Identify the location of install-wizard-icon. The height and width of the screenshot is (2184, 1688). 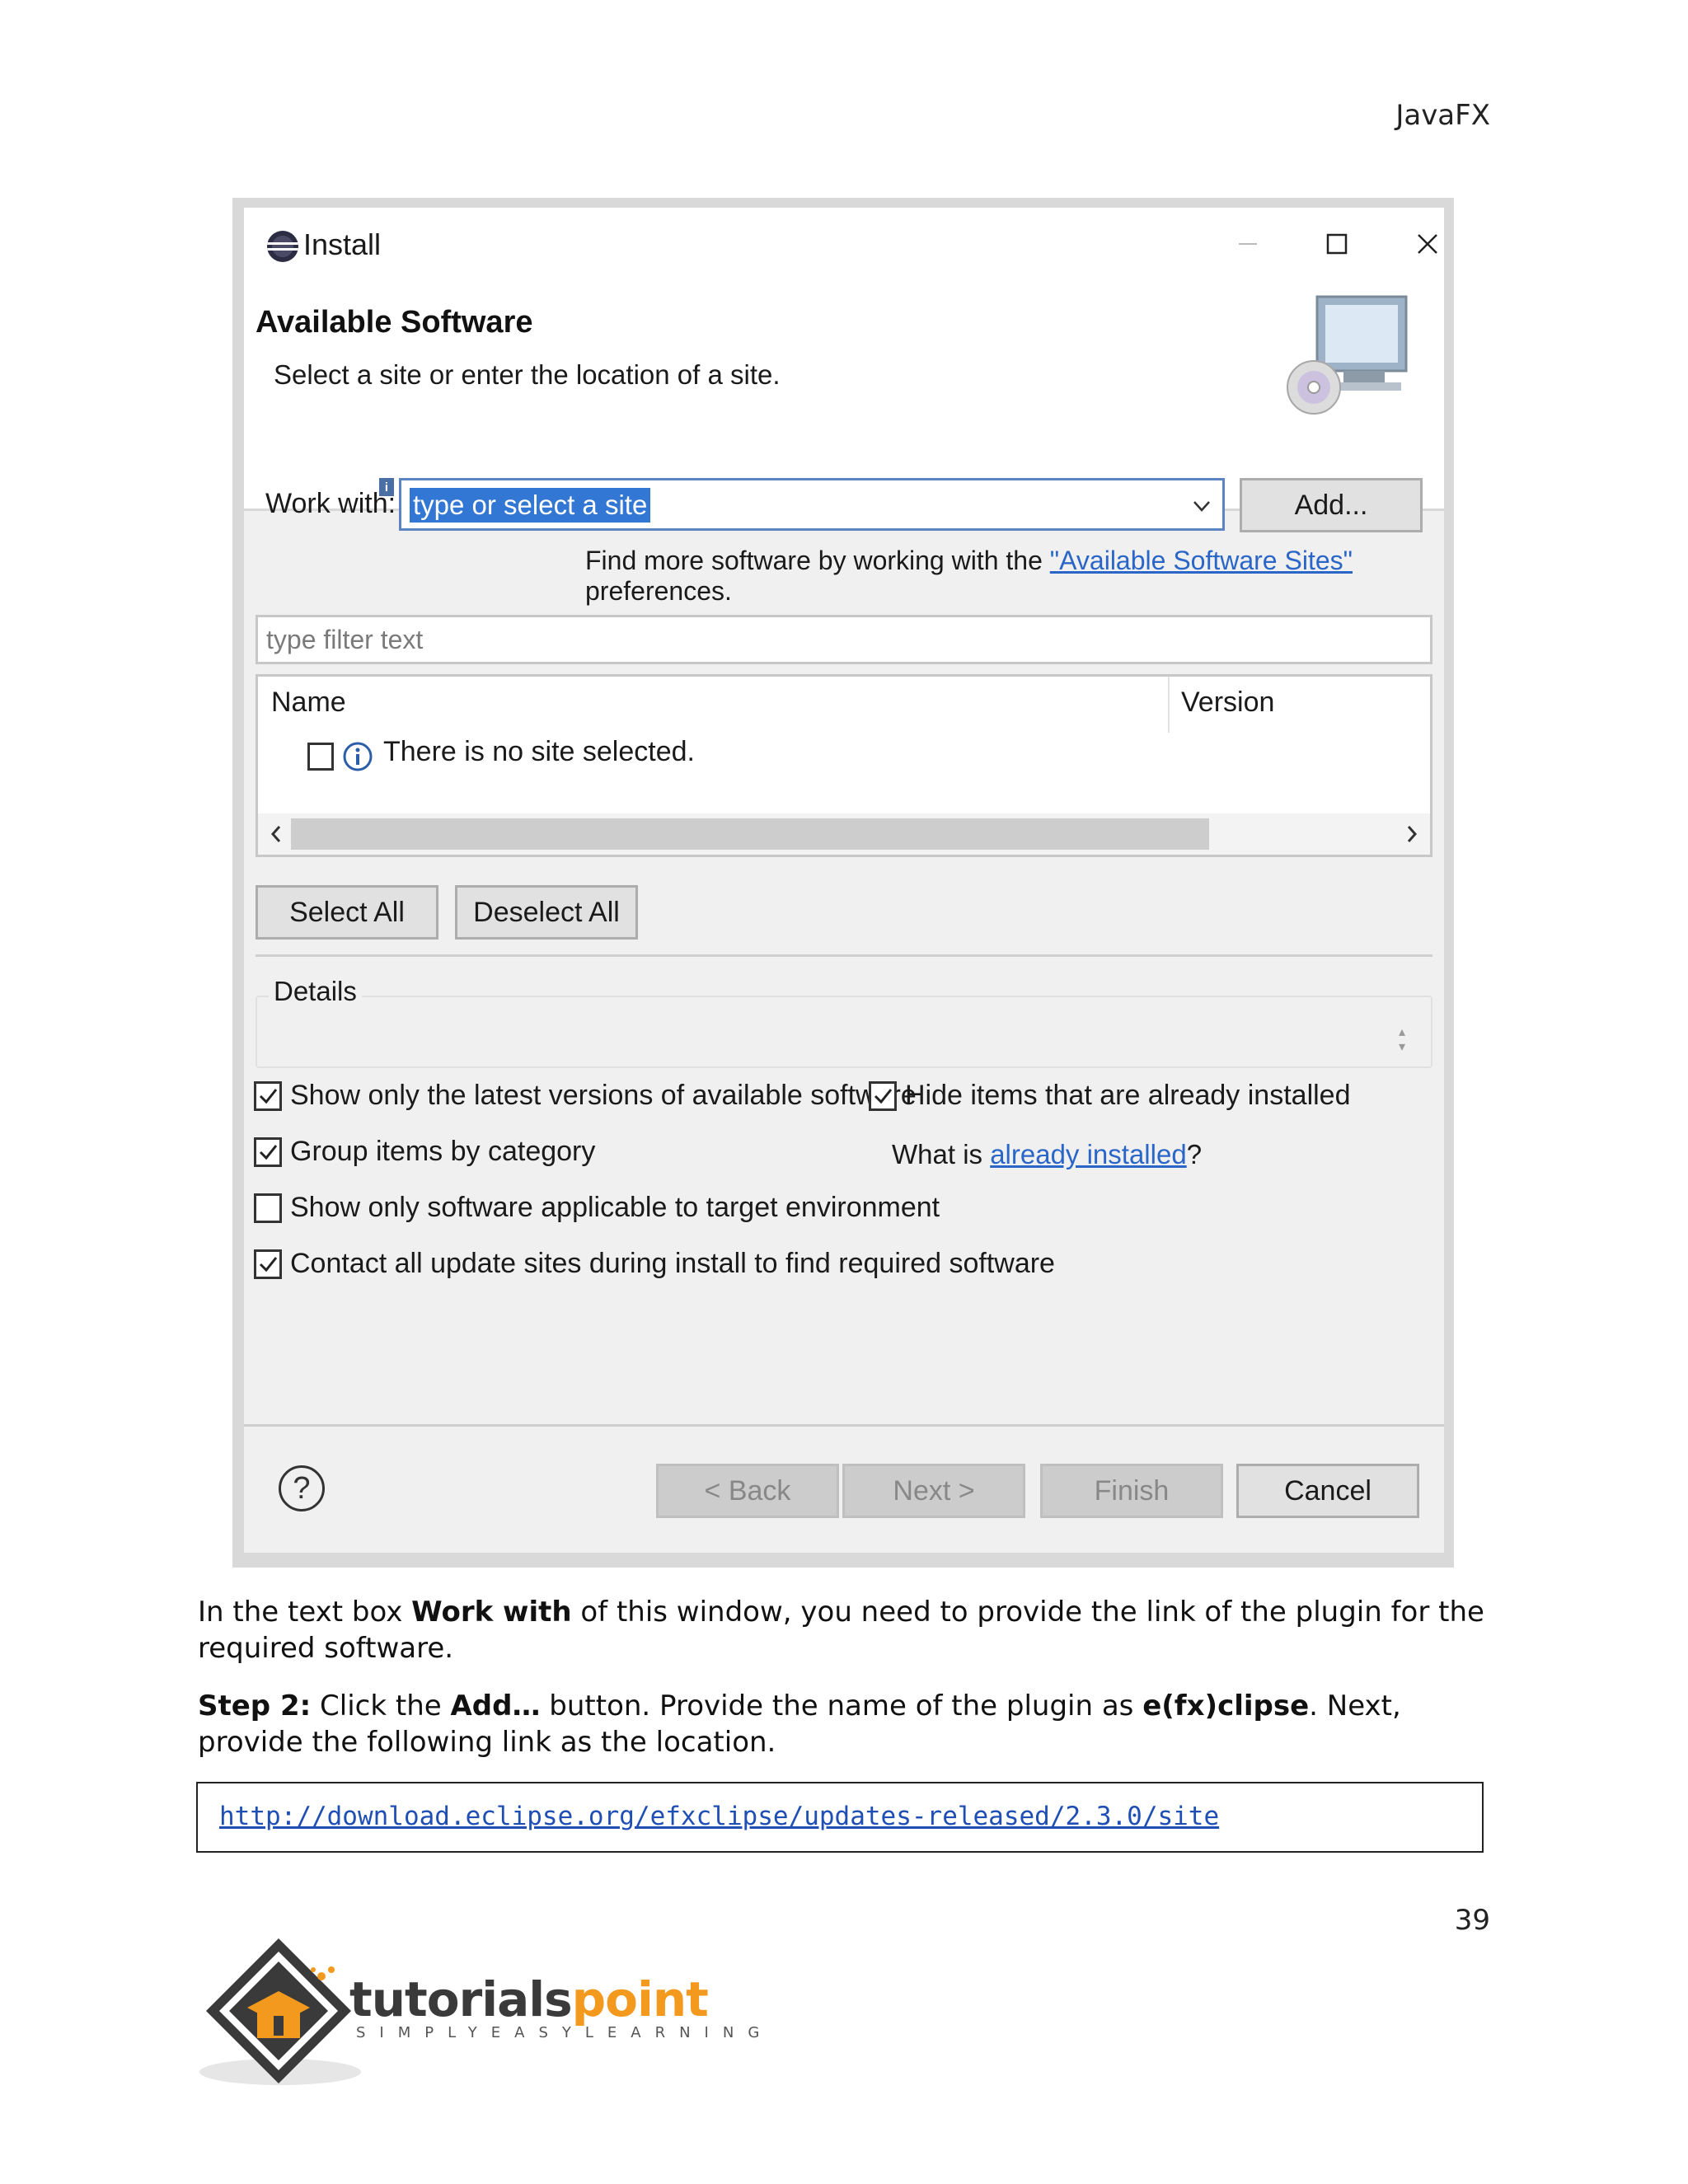
(1350, 368).